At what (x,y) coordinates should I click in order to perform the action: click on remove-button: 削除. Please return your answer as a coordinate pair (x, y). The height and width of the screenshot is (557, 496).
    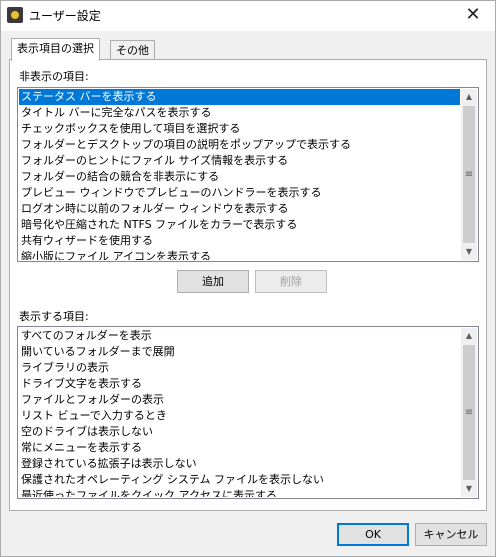
    Looking at the image, I should click on (291, 281).